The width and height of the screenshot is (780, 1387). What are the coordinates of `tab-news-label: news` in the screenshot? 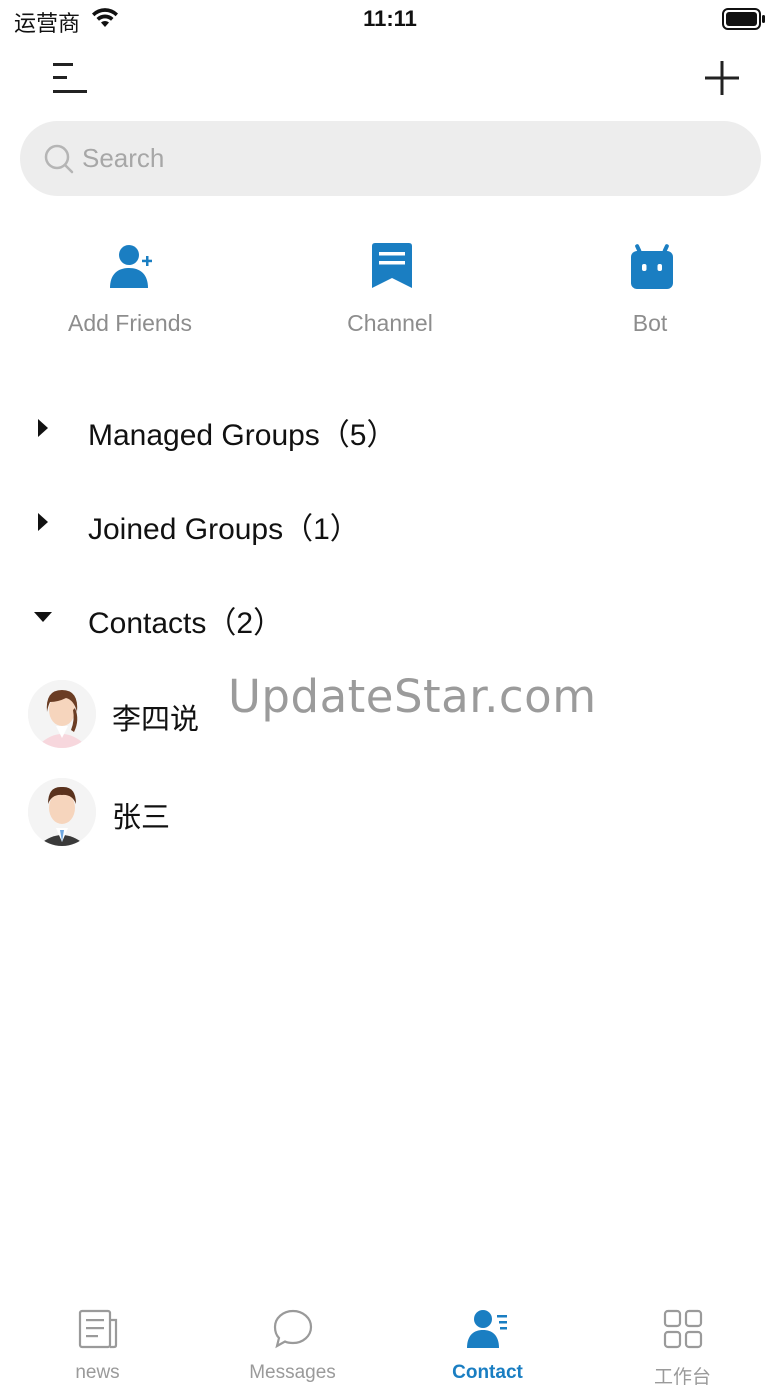 It's located at (97, 1372).